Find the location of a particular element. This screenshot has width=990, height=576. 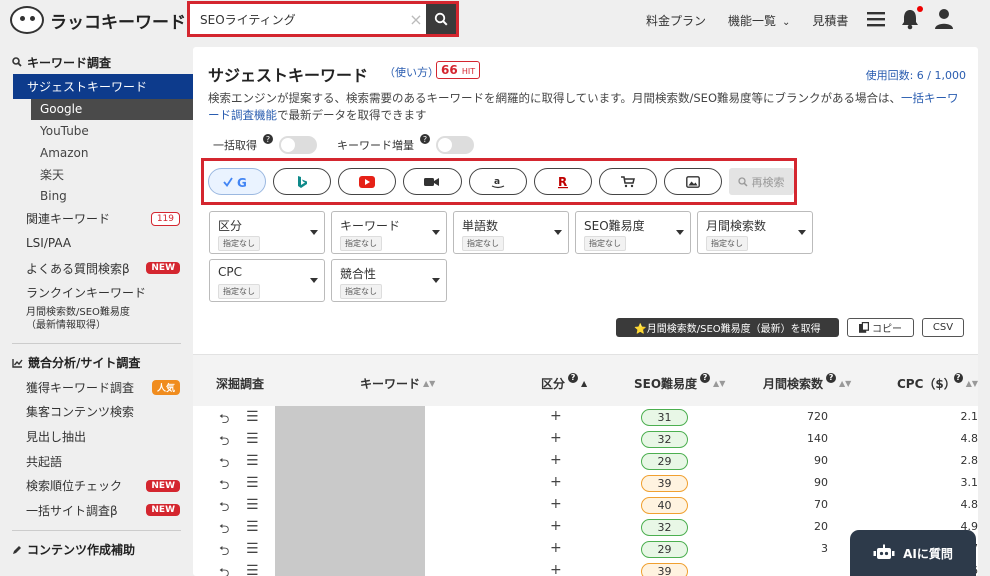

deep-dive-icon: ⮌ is located at coordinates (224, 570).